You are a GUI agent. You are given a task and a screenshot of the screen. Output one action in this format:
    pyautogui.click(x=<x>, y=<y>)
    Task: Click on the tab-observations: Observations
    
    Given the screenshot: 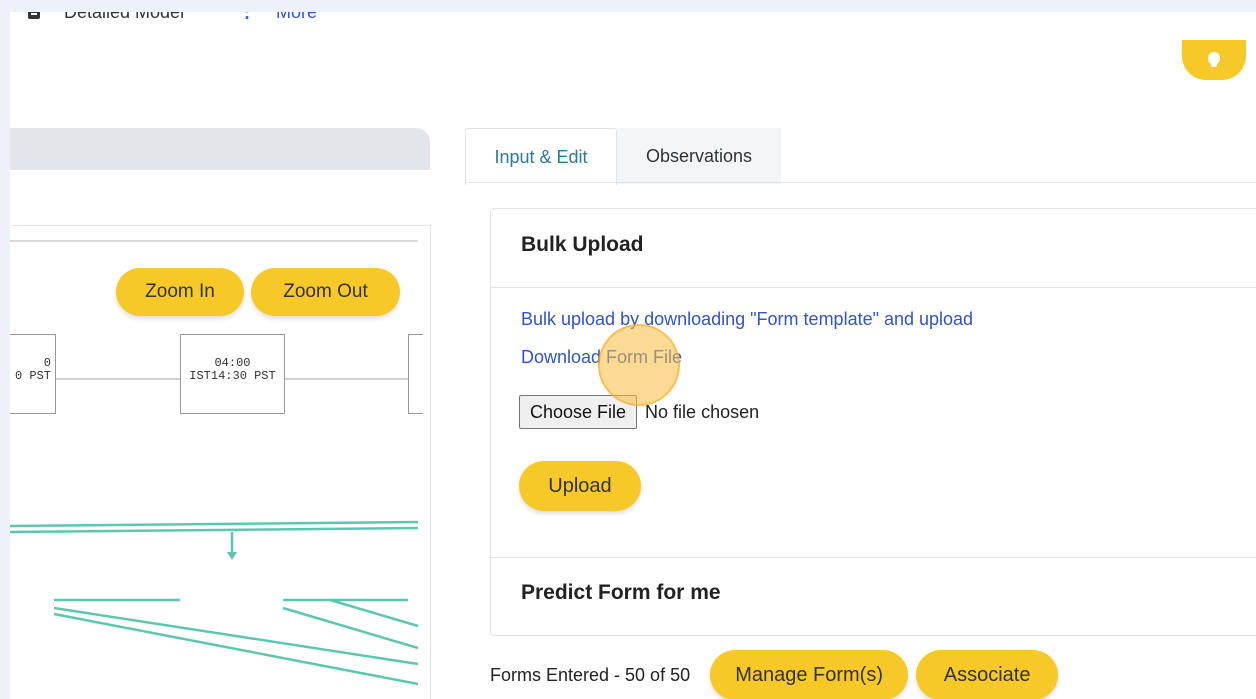 What is the action you would take?
    pyautogui.click(x=699, y=156)
    